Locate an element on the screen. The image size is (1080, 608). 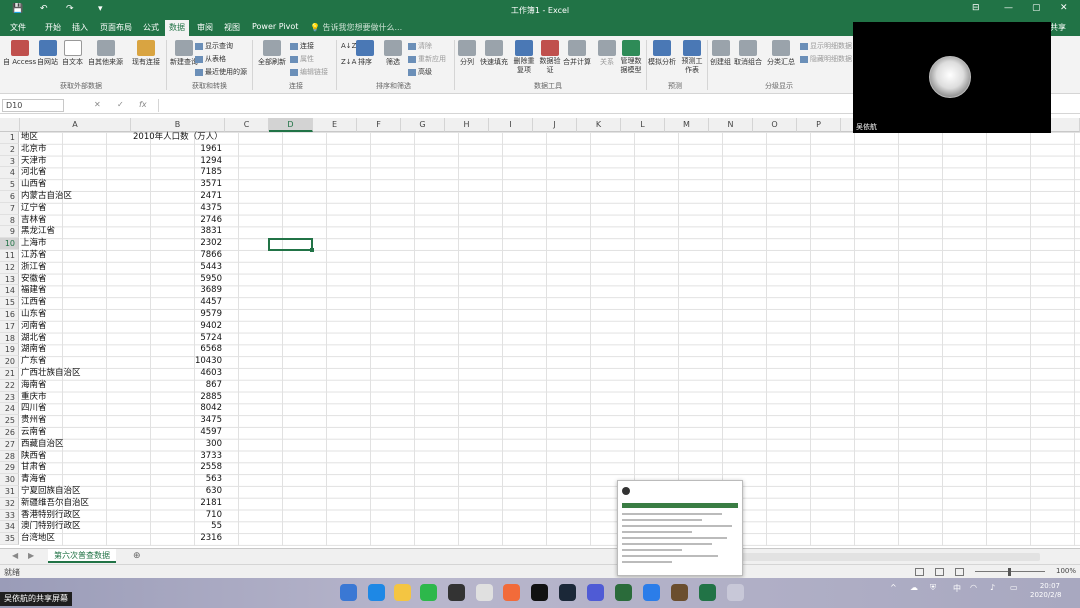
cell-population: 4603 is located at coordinates (176, 374).